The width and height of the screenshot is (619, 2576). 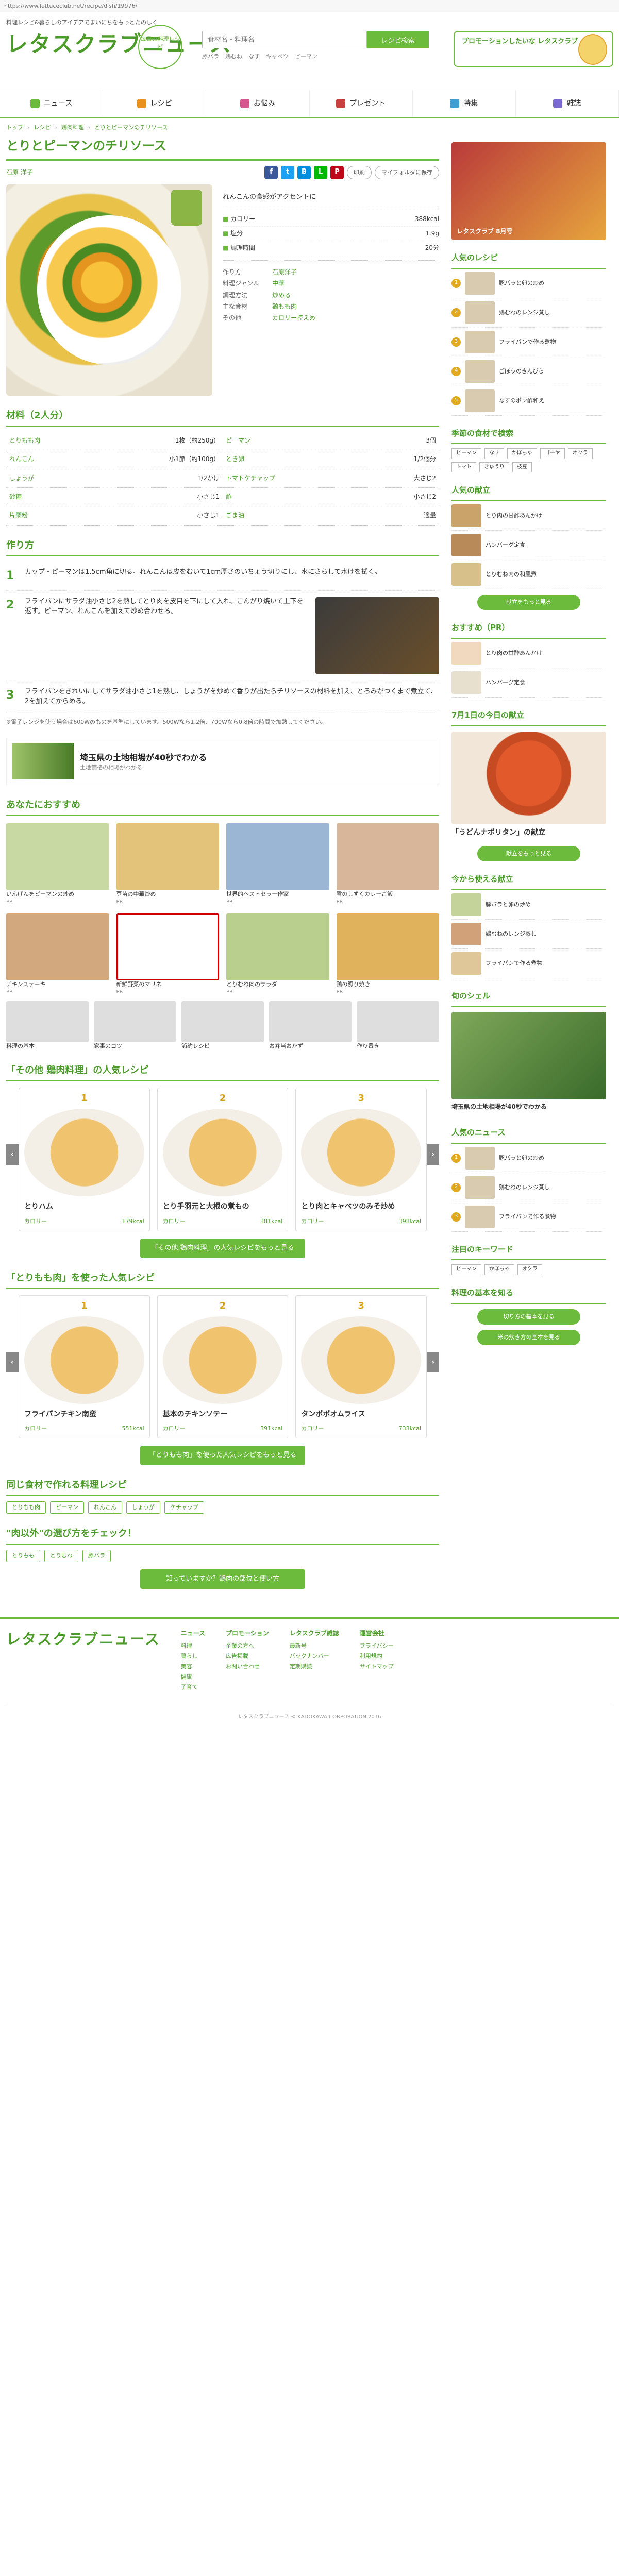 I want to click on pr-item: ハンバーグ定食, so click(x=528, y=683).